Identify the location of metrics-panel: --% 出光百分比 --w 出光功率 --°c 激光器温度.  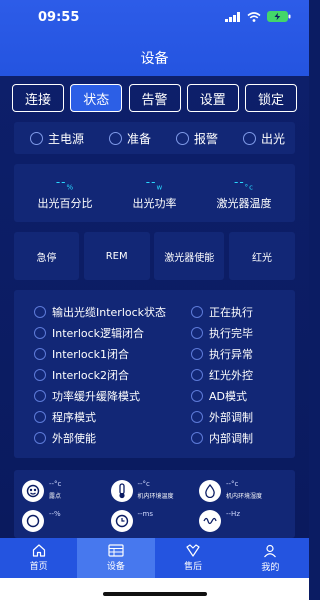
(154, 193).